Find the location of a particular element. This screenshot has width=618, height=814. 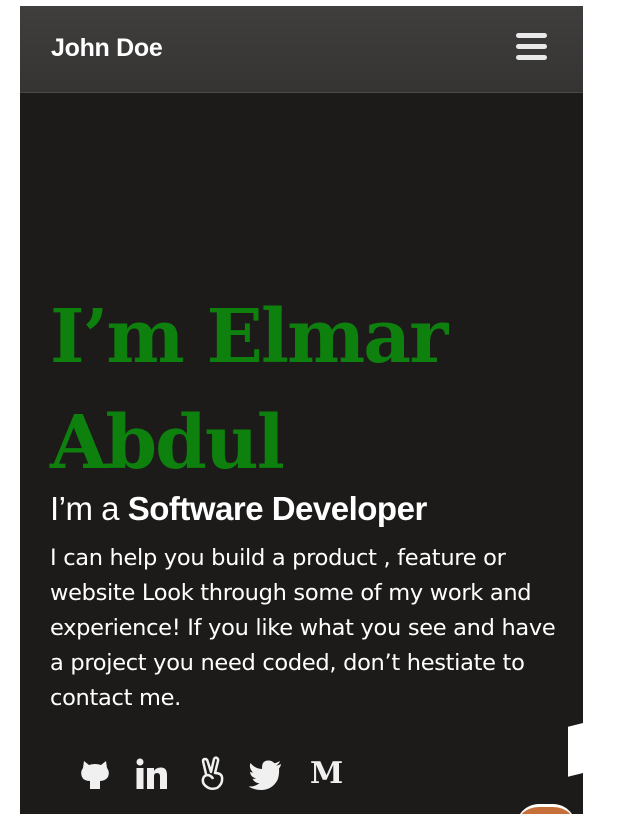

brand-link: John Doe is located at coordinates (107, 48).